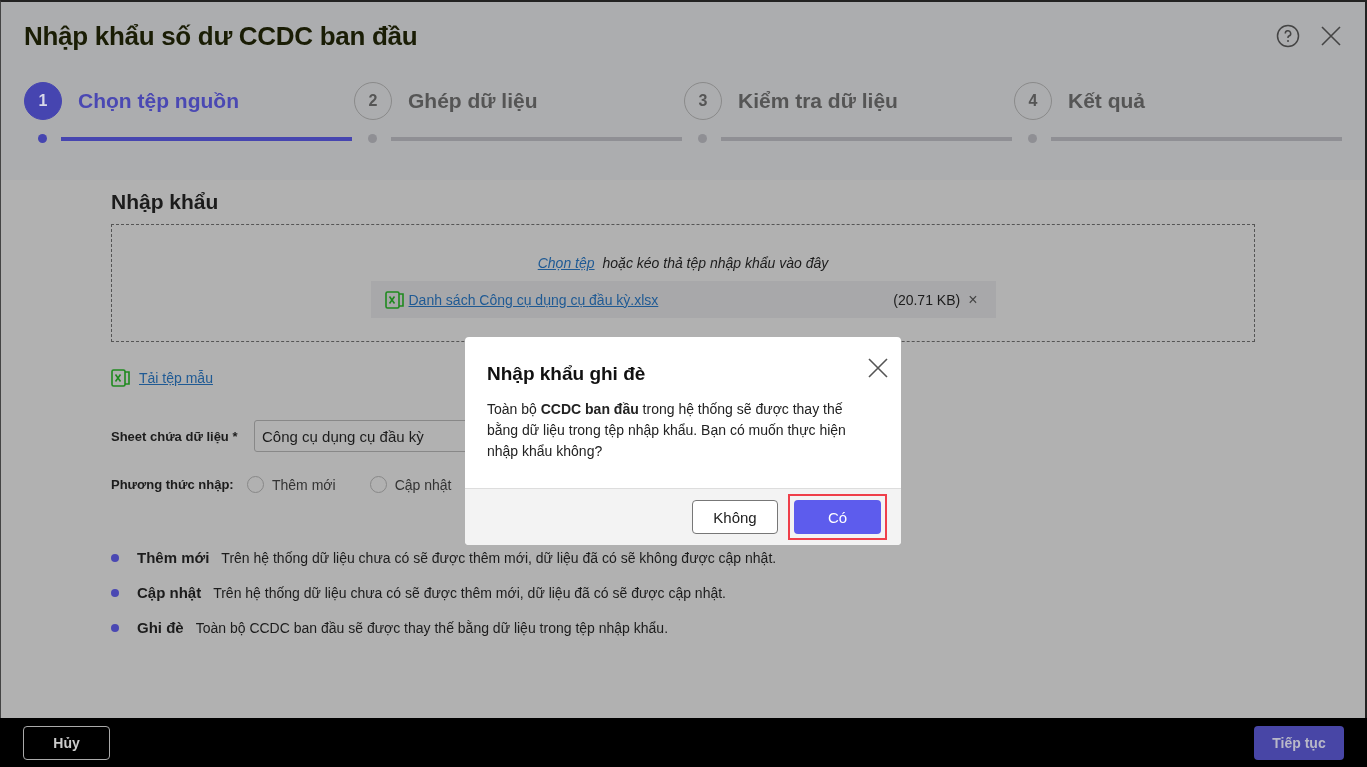 The width and height of the screenshot is (1367, 767). I want to click on file-size: (20.71 KB), so click(927, 299).